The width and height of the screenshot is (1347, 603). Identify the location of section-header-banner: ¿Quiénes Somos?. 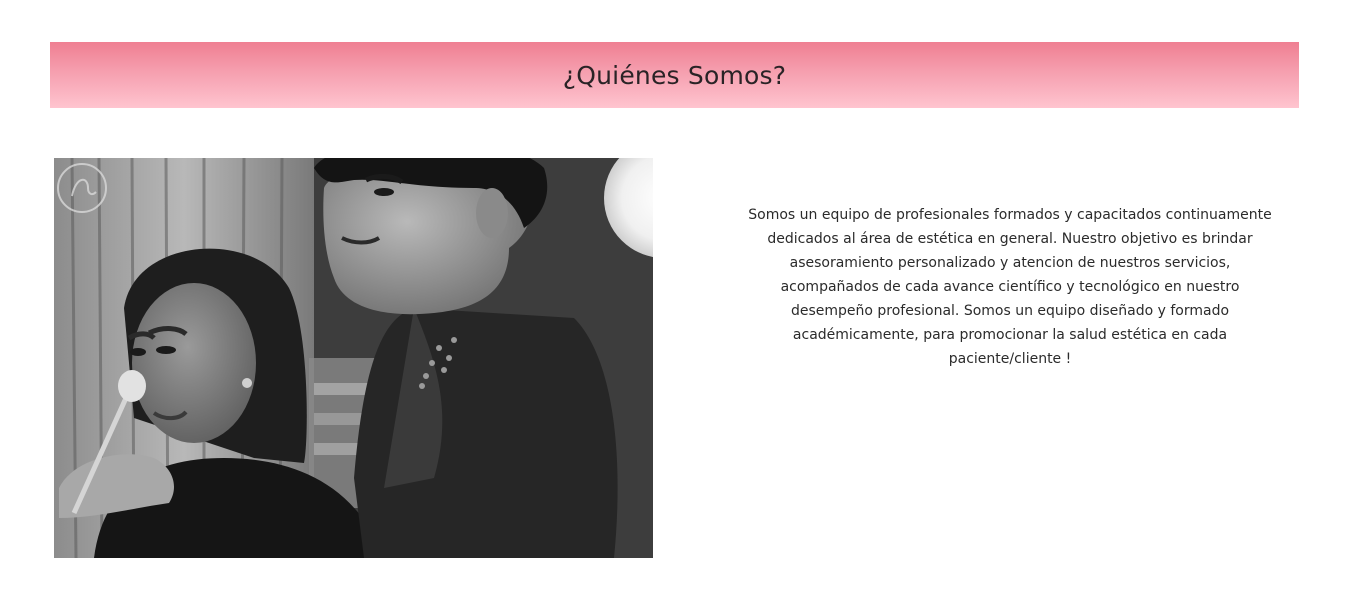
(674, 75).